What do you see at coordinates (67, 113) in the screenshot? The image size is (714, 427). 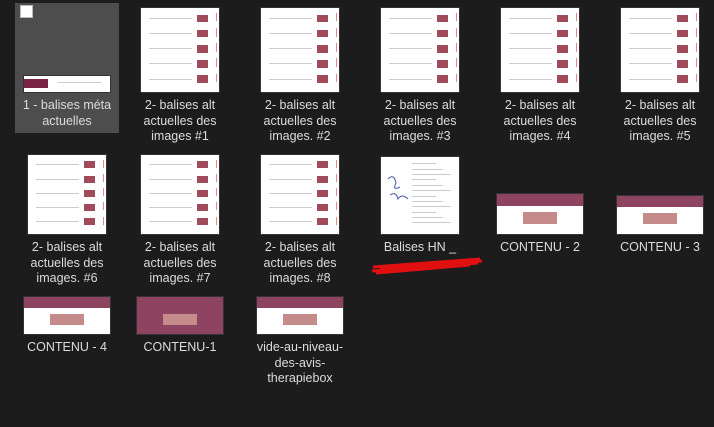 I see `file-name: 1 - balises méta actuelles` at bounding box center [67, 113].